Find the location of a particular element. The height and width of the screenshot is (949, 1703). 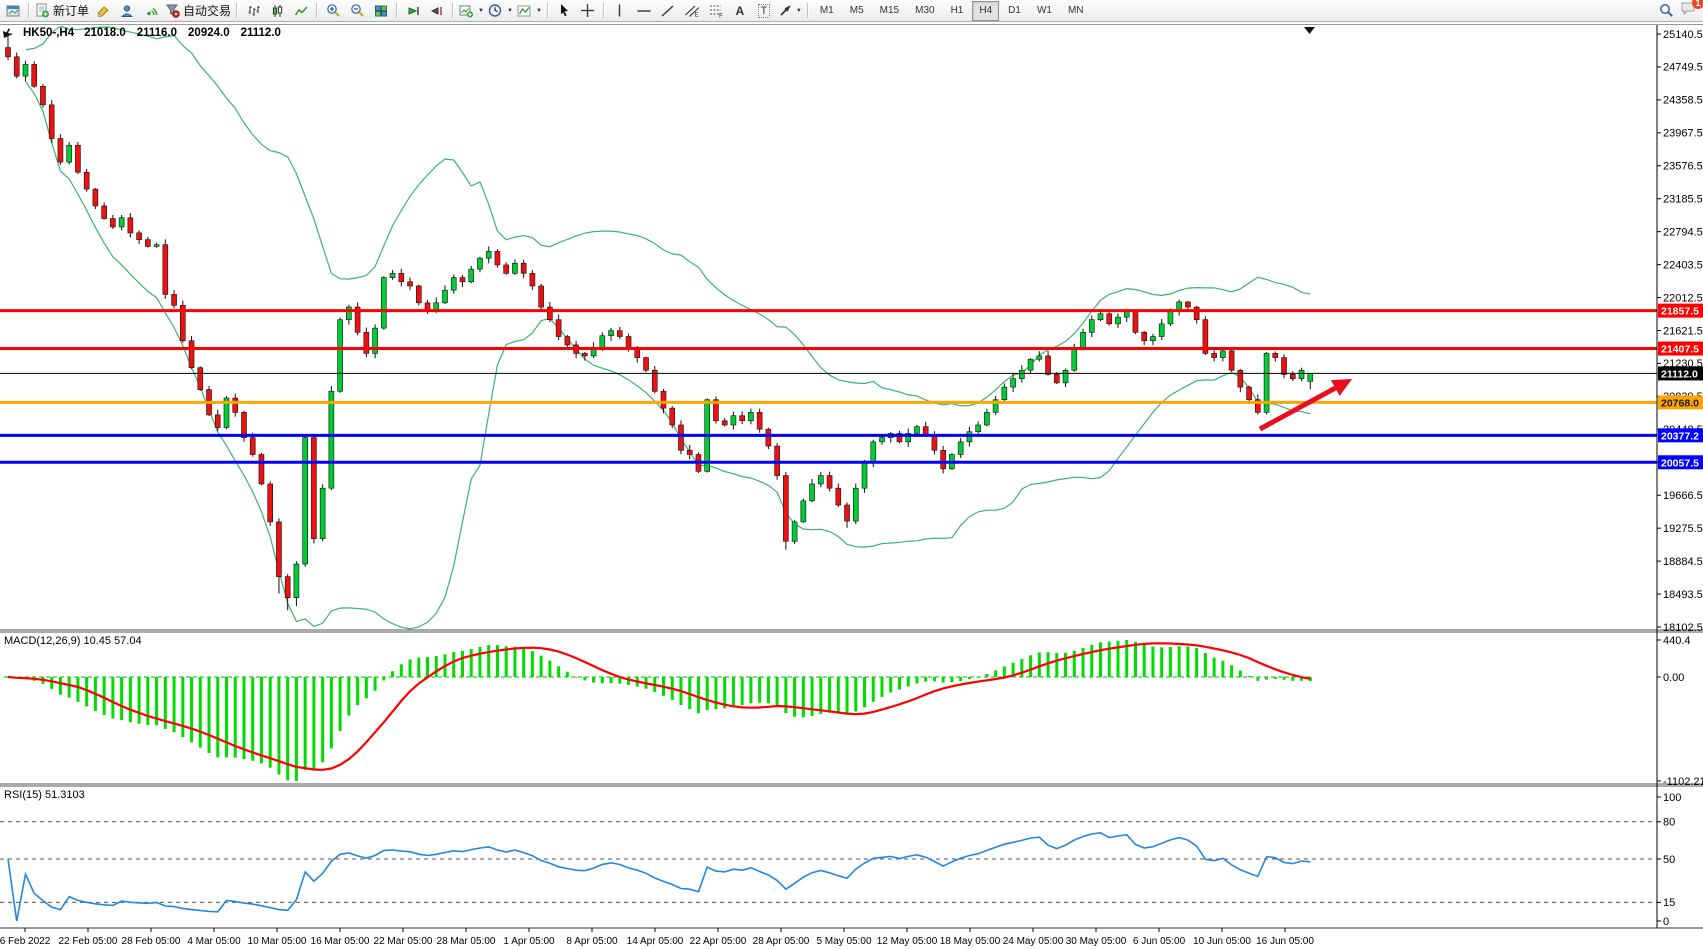

timeframe-button-M1: M1 is located at coordinates (827, 11).